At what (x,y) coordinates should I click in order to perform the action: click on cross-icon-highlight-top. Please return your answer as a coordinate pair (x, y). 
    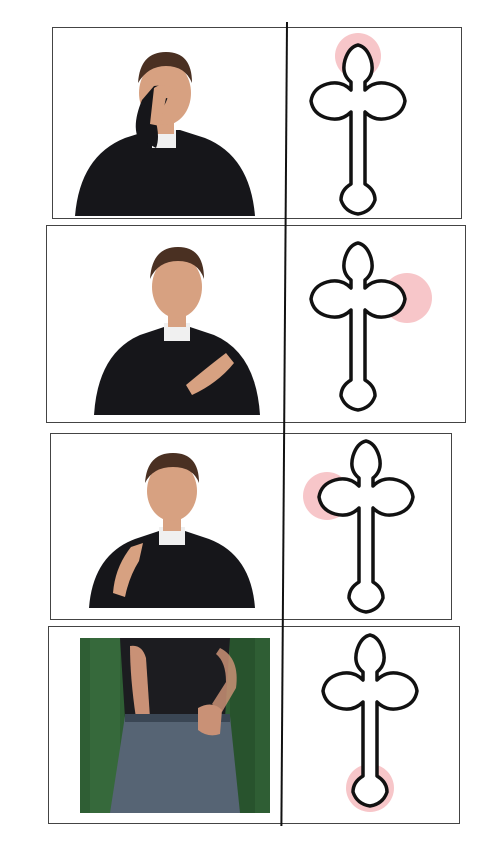
    Looking at the image, I should click on (358, 124).